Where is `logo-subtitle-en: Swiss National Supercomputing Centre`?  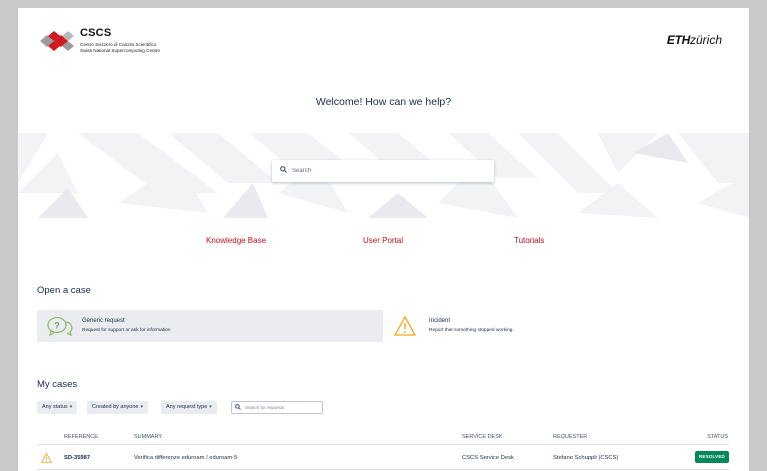
logo-subtitle-en: Swiss National Supercomputing Centre is located at coordinates (120, 50).